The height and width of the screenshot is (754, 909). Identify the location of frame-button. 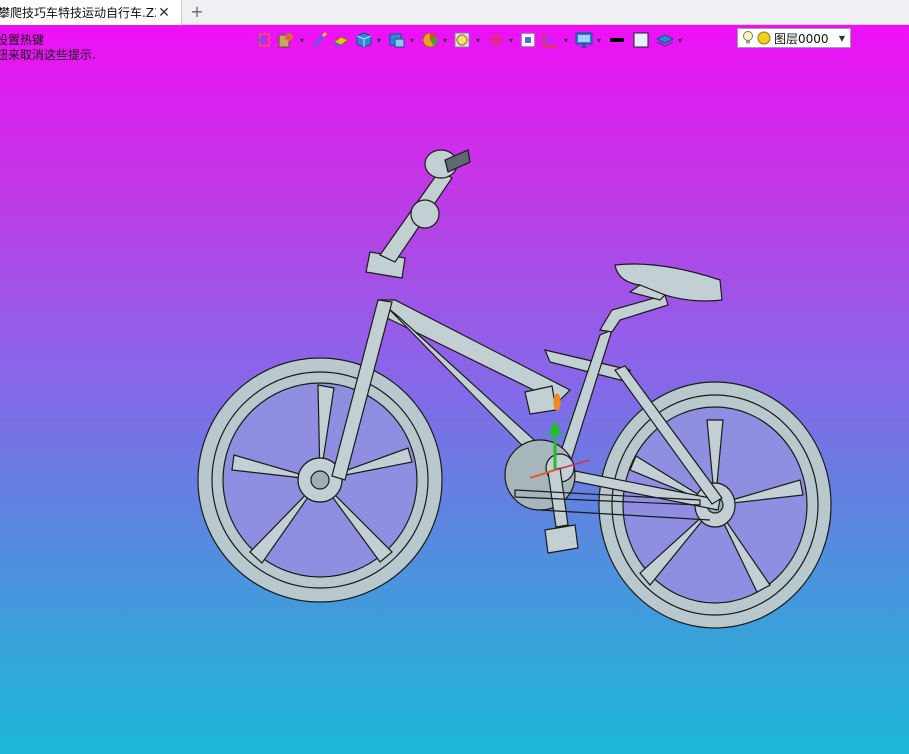
(528, 40).